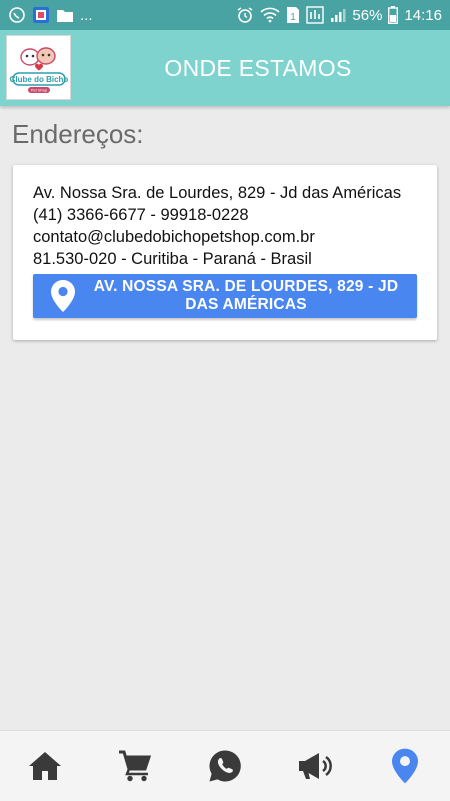  I want to click on map-button-line1: AV. NOSSA SRA. DE LOURDES, 829 - JD, so click(246, 286).